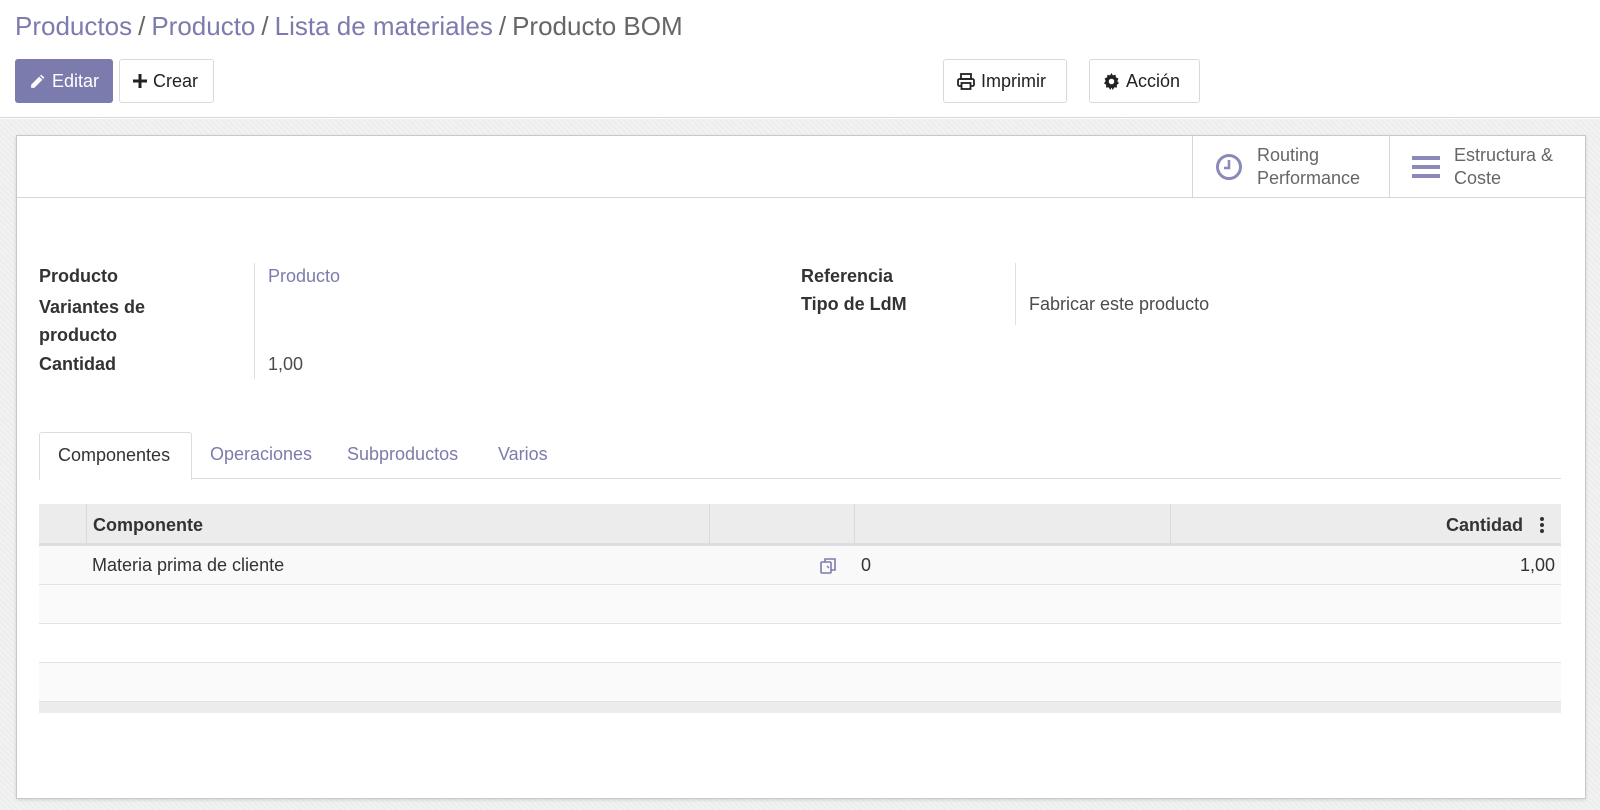 The width and height of the screenshot is (1600, 810). Describe the element at coordinates (1111, 81) in the screenshot. I see `gear-icon` at that location.